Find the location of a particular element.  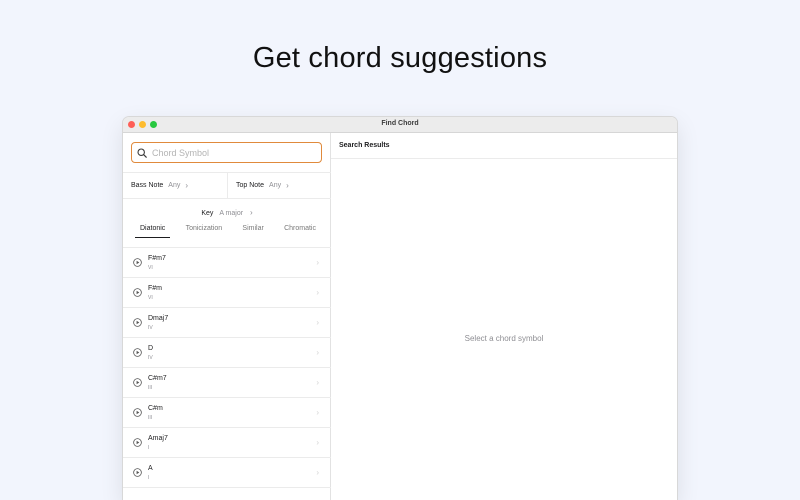

note-filters: Bass Note Any › Top Note Any › is located at coordinates (227, 185).